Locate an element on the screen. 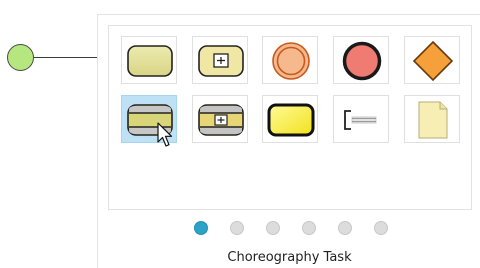 The width and height of the screenshot is (480, 268). shape-tile-subprocess is located at coordinates (220, 60).